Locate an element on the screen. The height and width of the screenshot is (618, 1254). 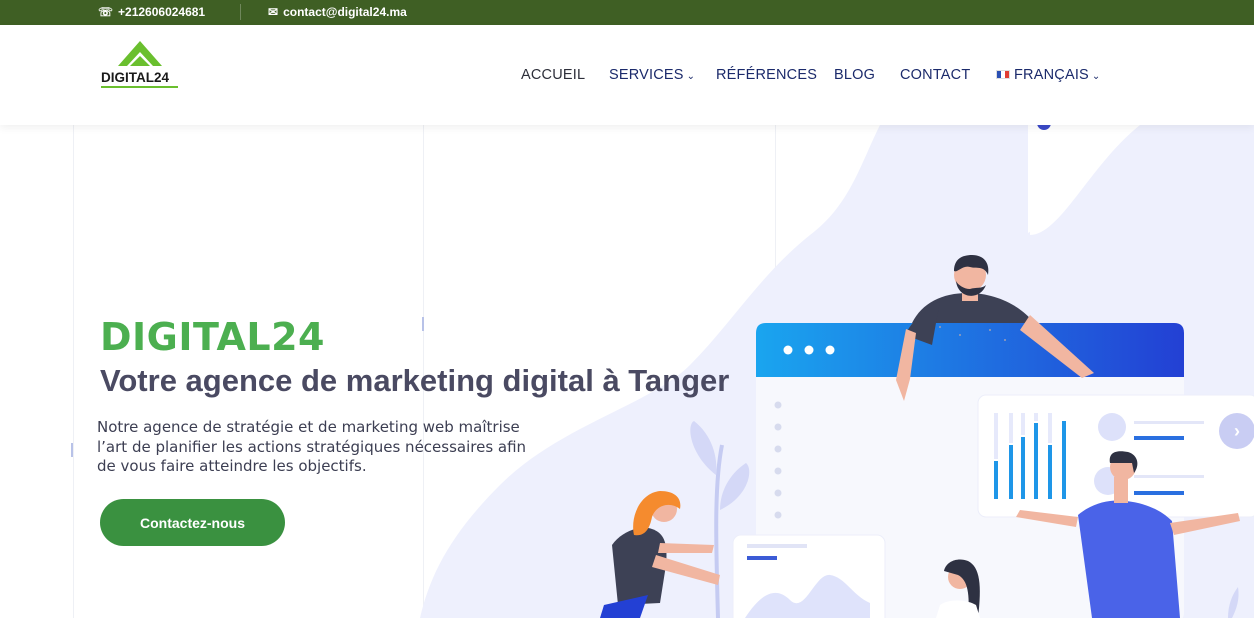
email-address: contact@digital24.ma is located at coordinates (345, 12).